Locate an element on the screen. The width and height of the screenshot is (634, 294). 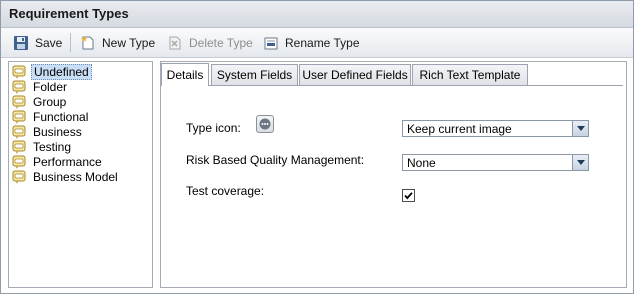
tree-item-label: Performance is located at coordinates (67, 161).